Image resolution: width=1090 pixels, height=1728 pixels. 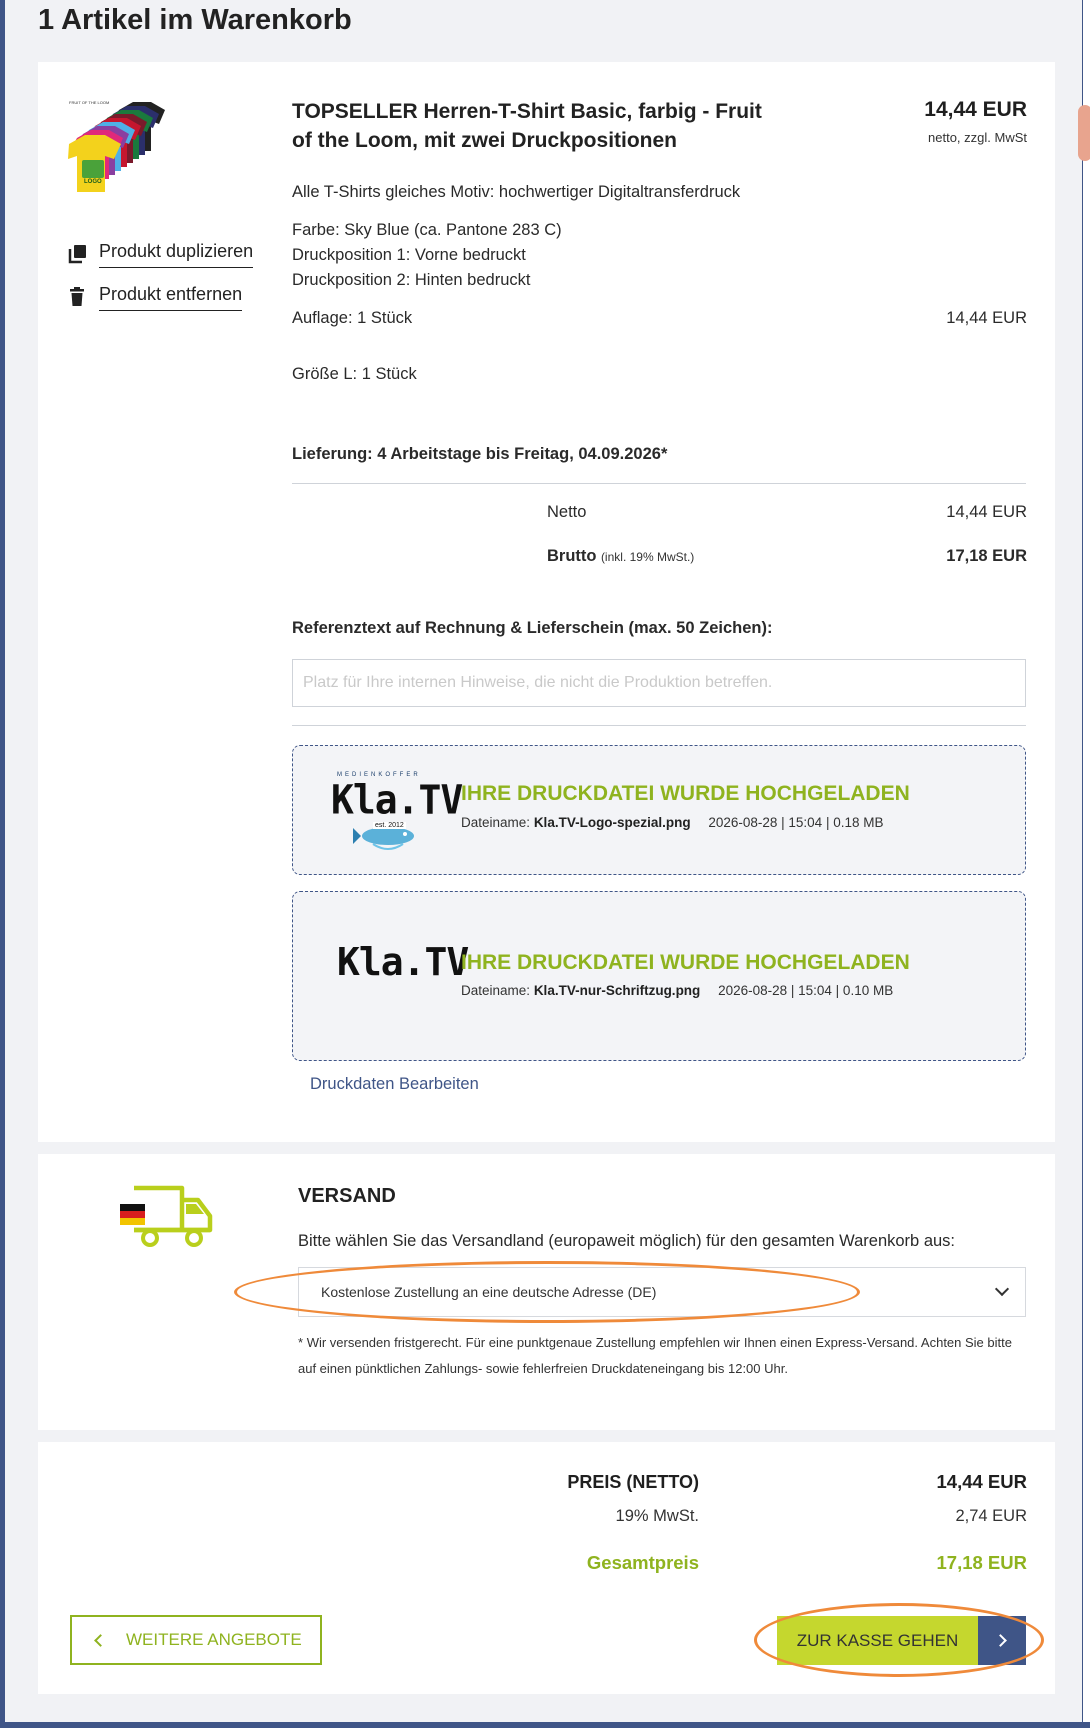 I want to click on more-offers-label: WEITERE ANGEBOTE, so click(x=214, y=1639).